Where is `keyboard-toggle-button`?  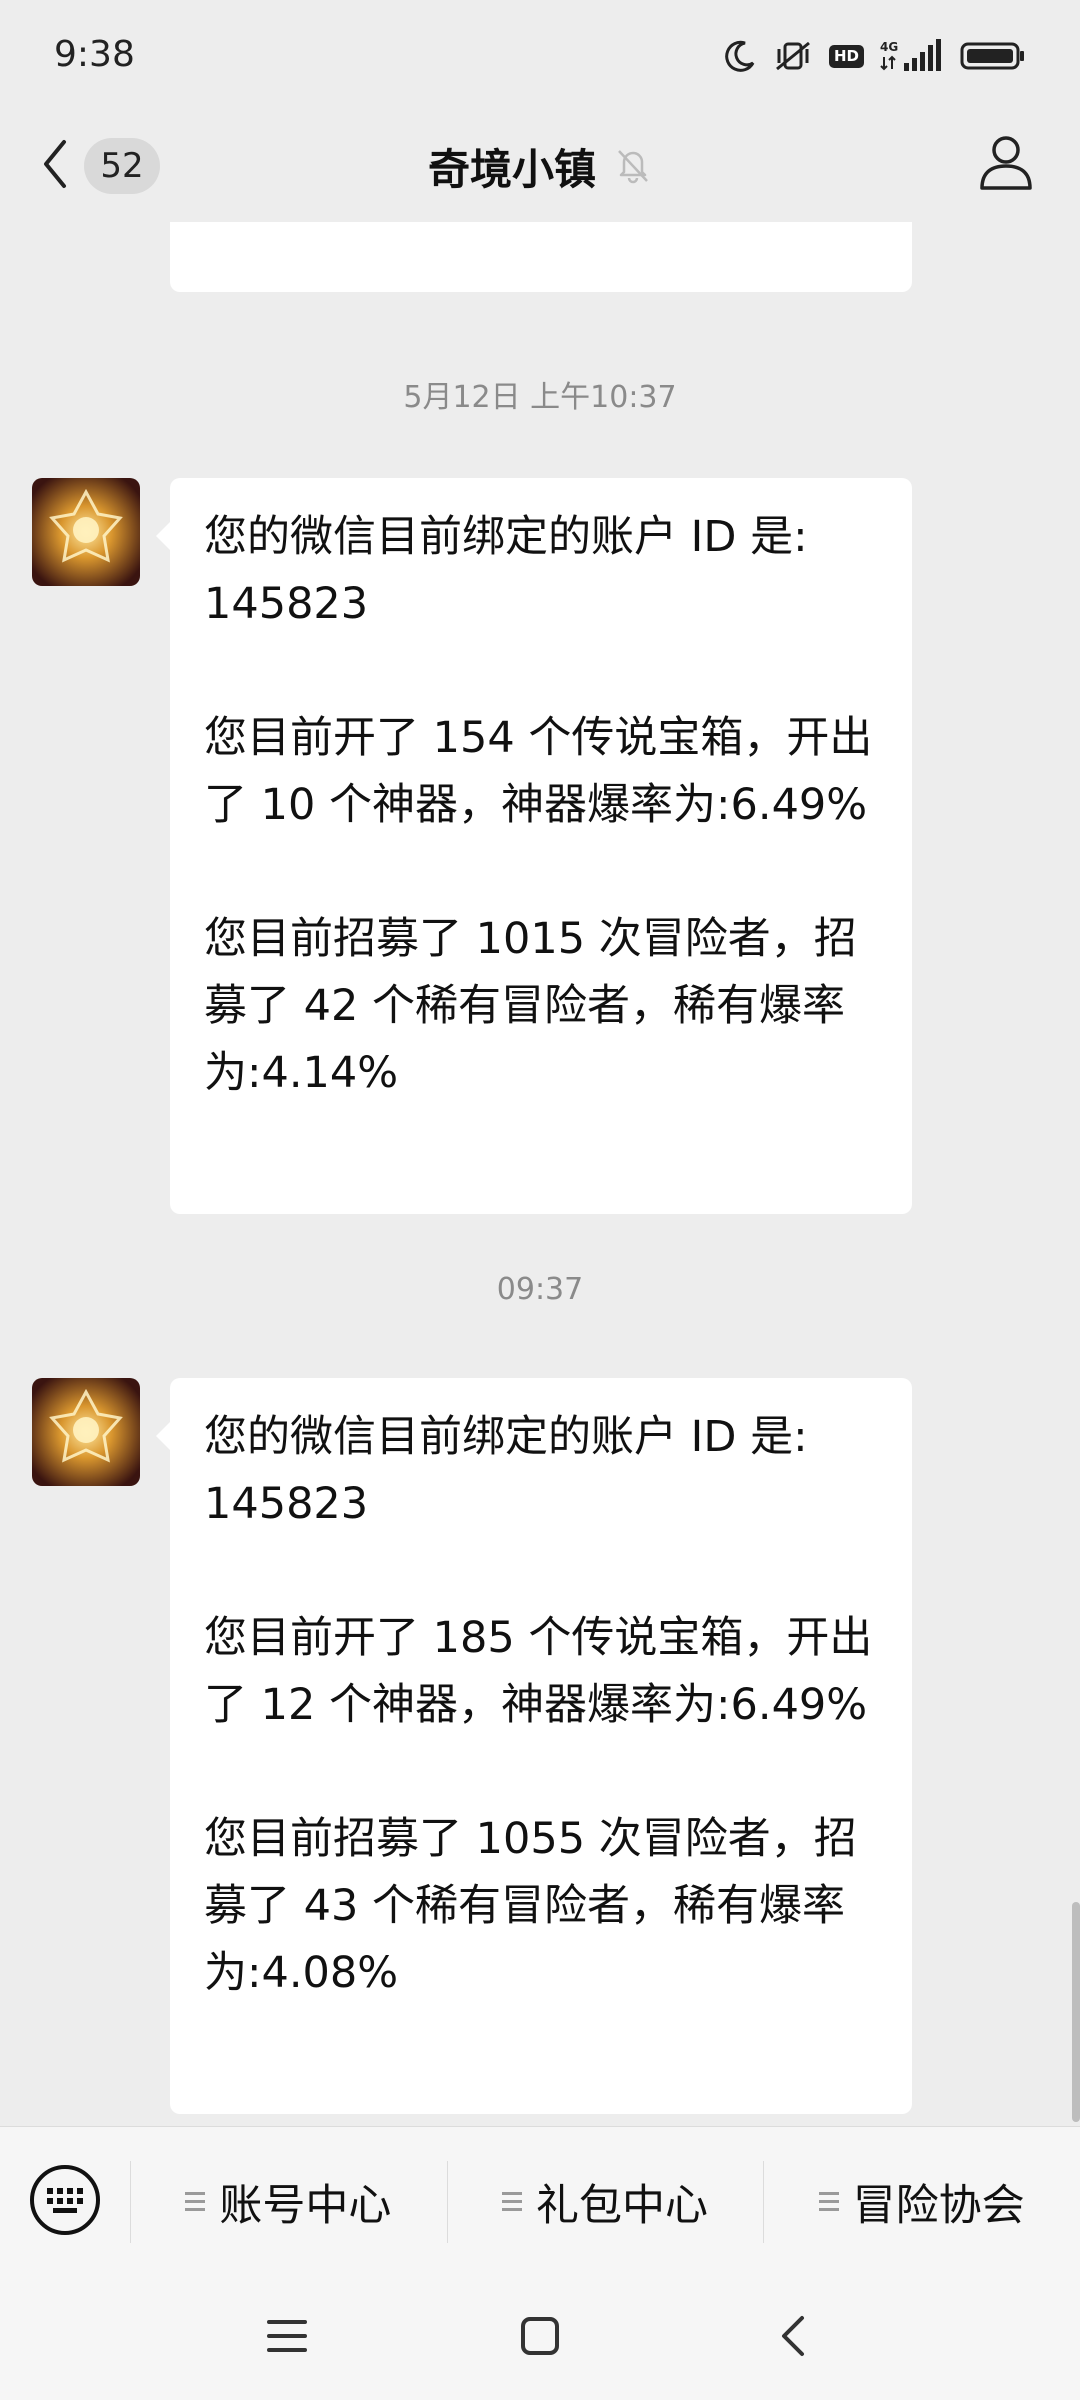
keyboard-toggle-button is located at coordinates (65, 2202).